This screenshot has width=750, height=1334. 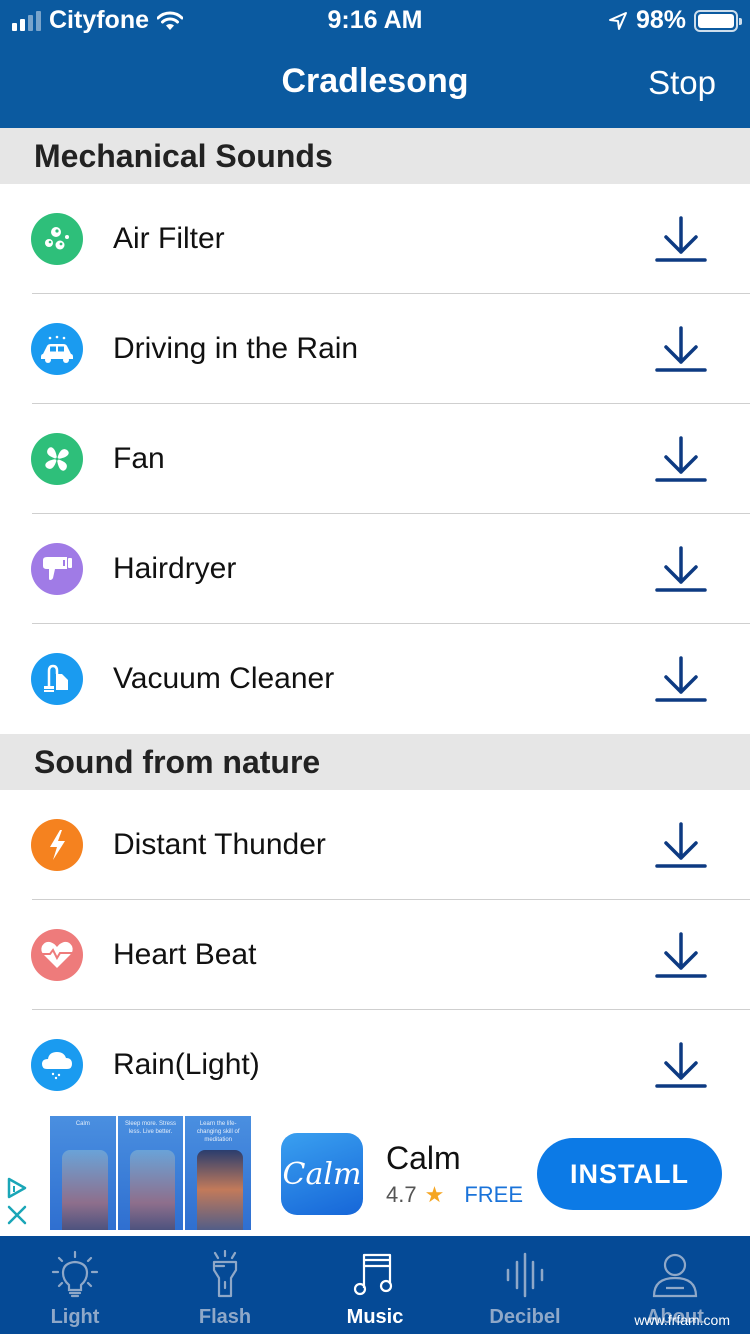 I want to click on location-arrow-icon, so click(x=617, y=20).